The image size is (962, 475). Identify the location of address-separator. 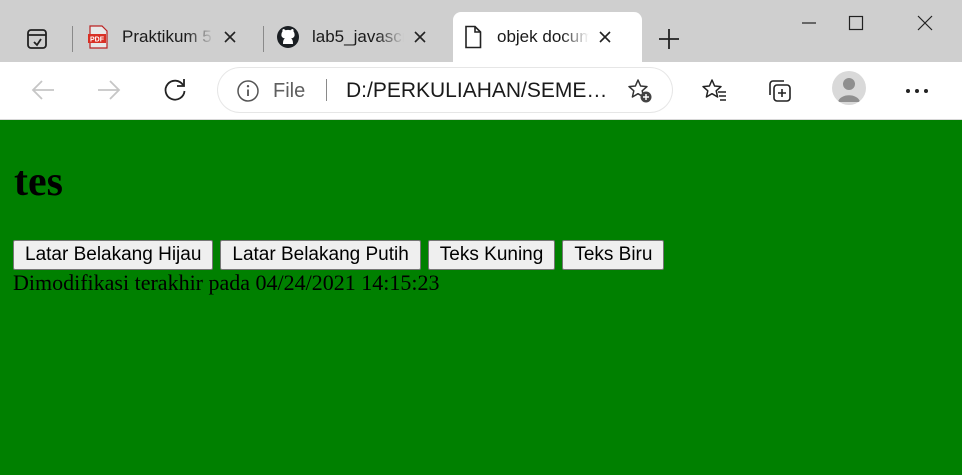
(326, 90).